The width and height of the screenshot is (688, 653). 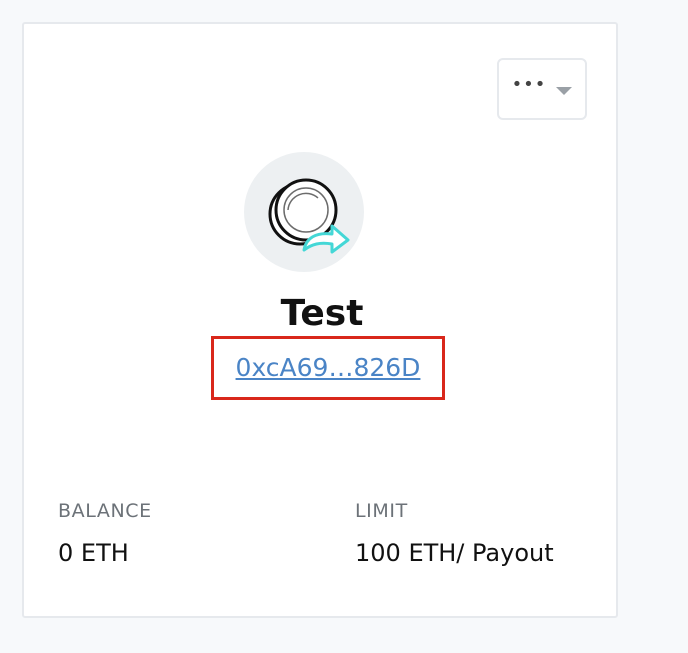 What do you see at coordinates (564, 91) in the screenshot?
I see `chevron-down-icon` at bounding box center [564, 91].